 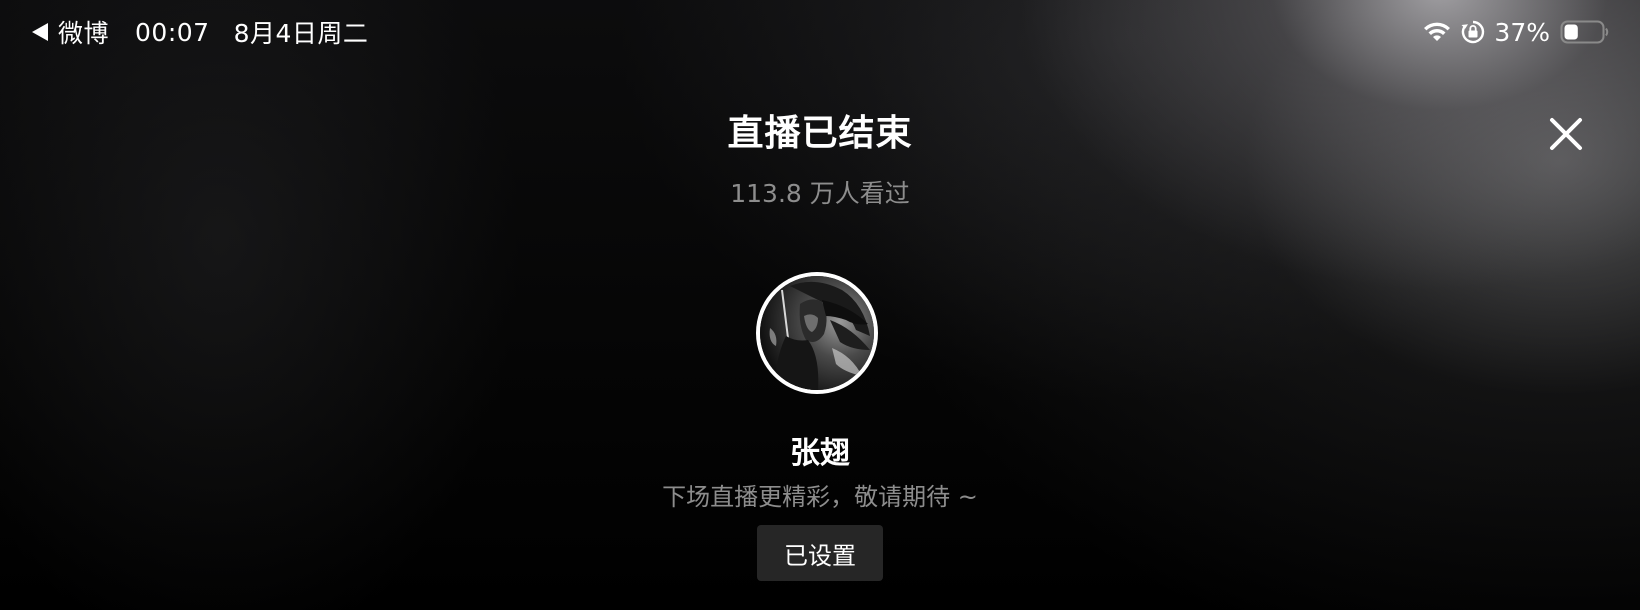 I want to click on battery-percent: 37%, so click(x=1522, y=32).